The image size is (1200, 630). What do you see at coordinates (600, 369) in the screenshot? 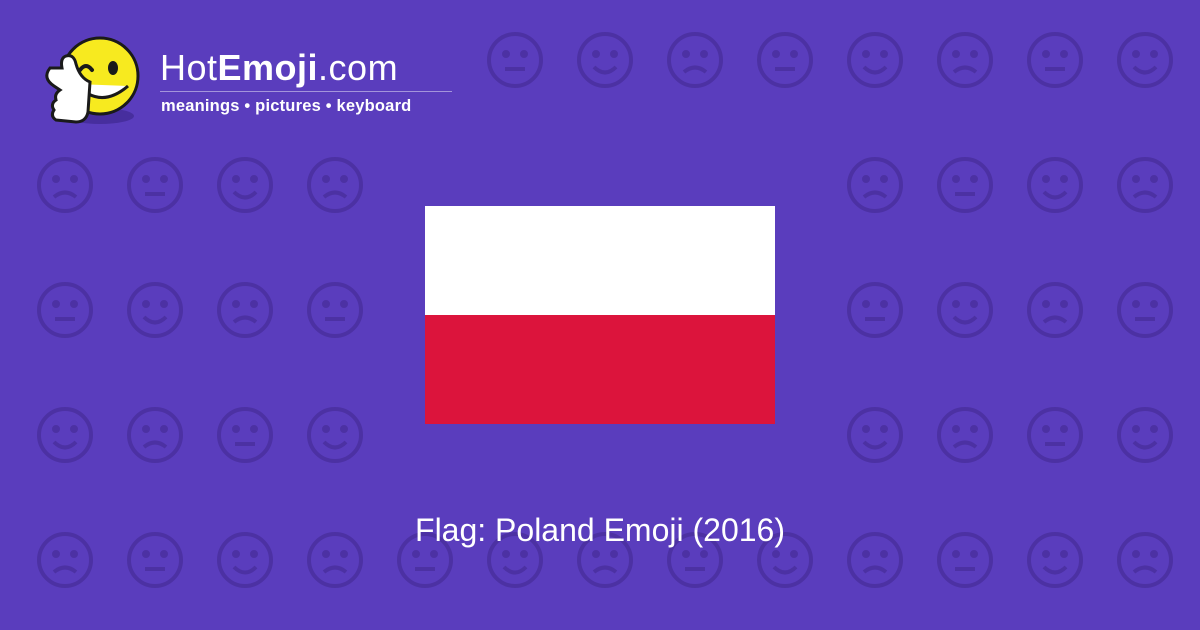
I see `flag-stripe-red` at bounding box center [600, 369].